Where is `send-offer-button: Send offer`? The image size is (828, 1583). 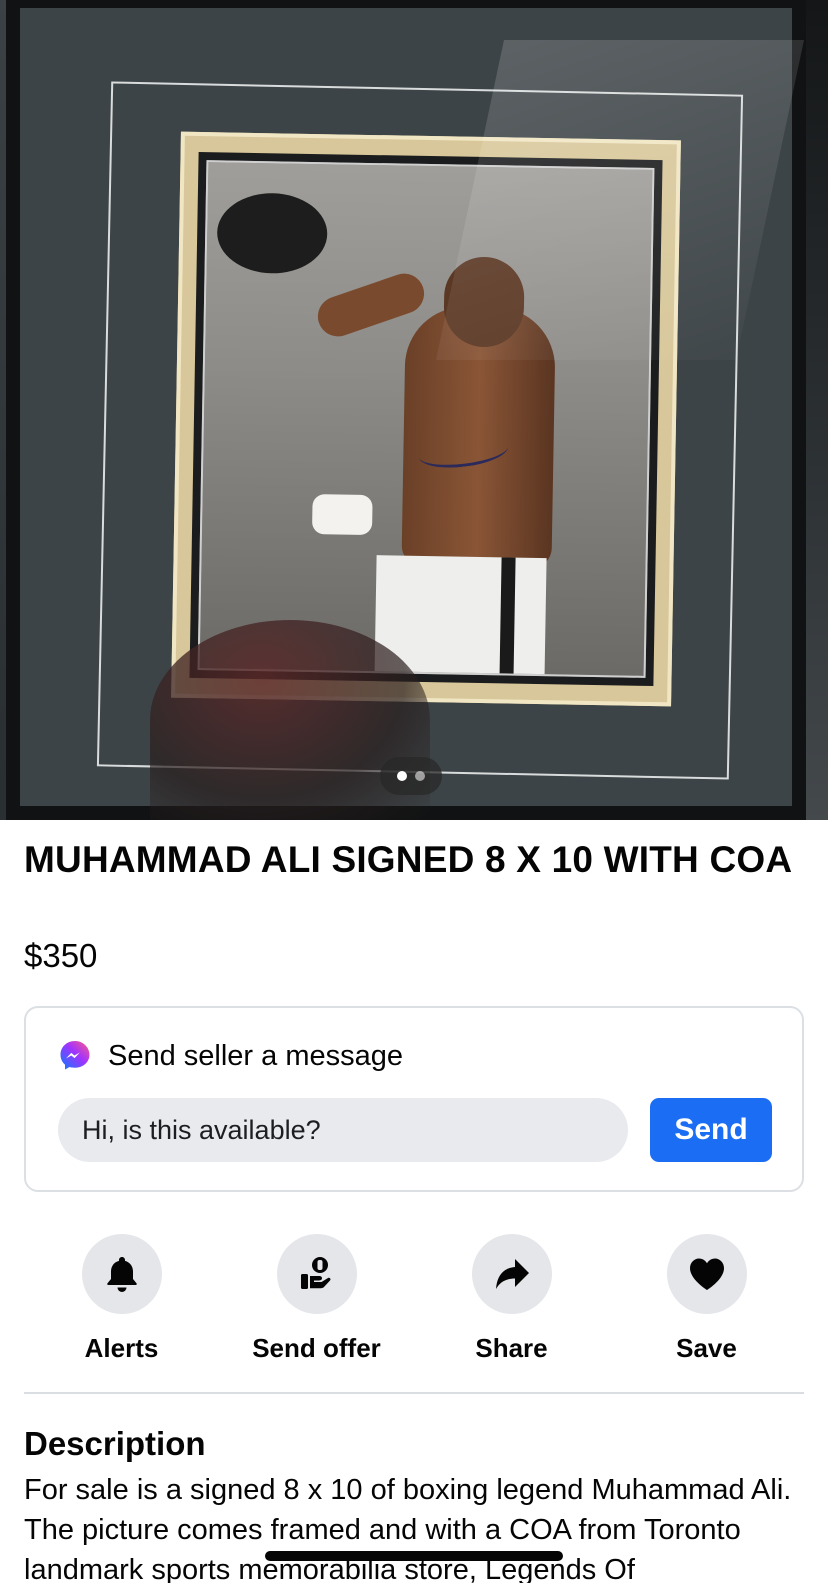 send-offer-button: Send offer is located at coordinates (316, 1299).